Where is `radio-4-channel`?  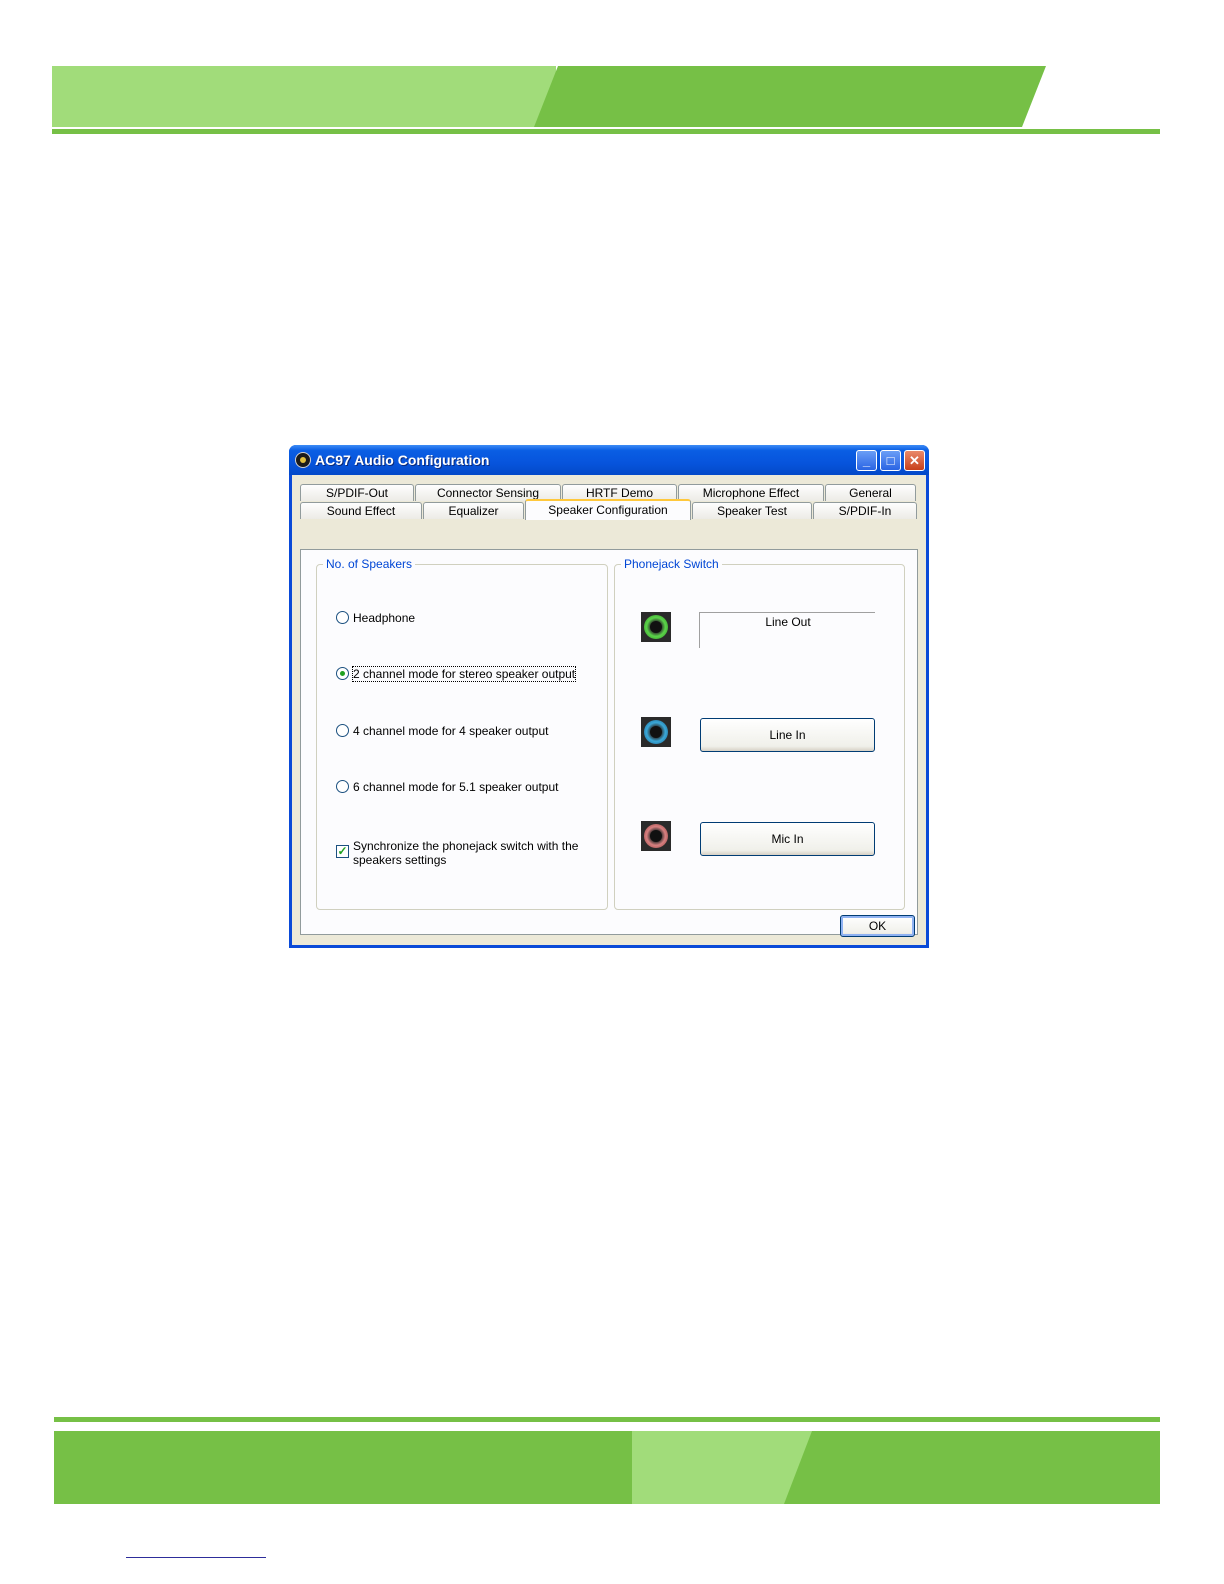 radio-4-channel is located at coordinates (342, 730).